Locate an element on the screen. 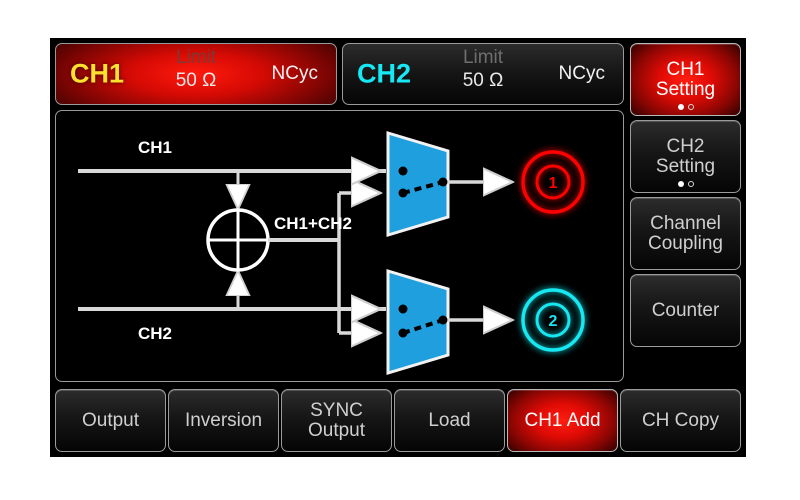  sidebar-item-ch1-setting-page-dots is located at coordinates (685, 107).